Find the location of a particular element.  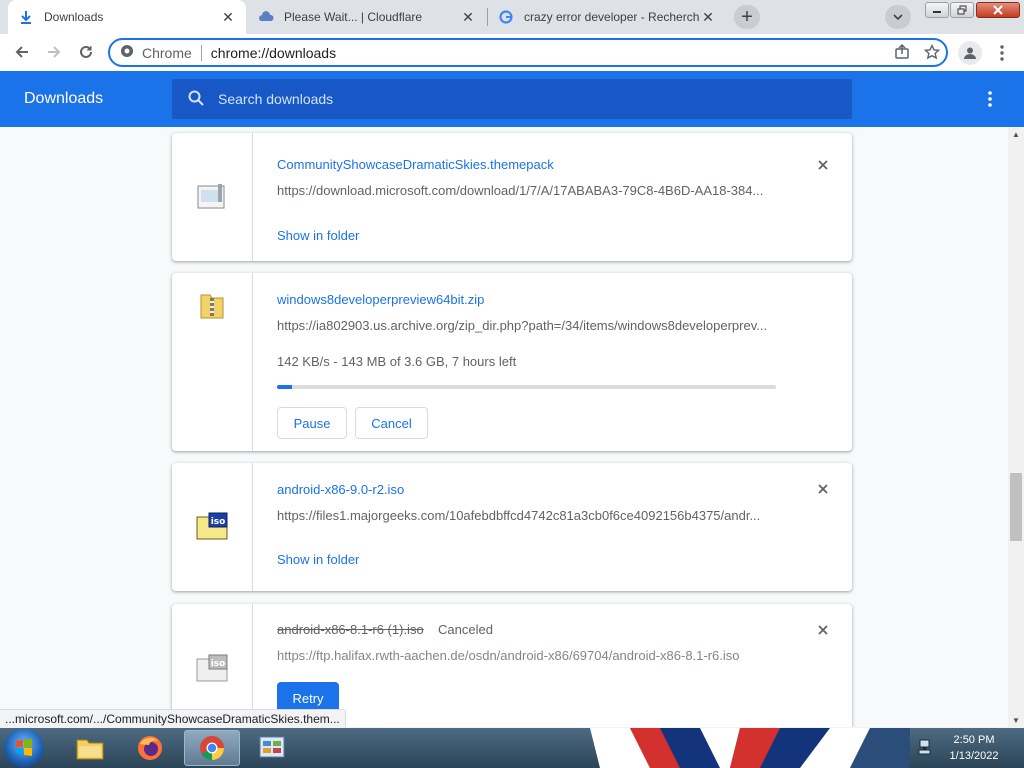

arrow-left-icon is located at coordinates (21, 52).